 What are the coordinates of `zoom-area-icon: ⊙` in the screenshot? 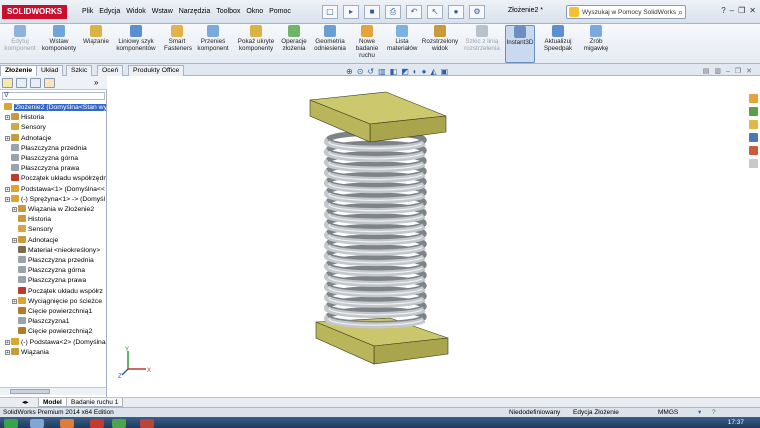 It's located at (360, 72).